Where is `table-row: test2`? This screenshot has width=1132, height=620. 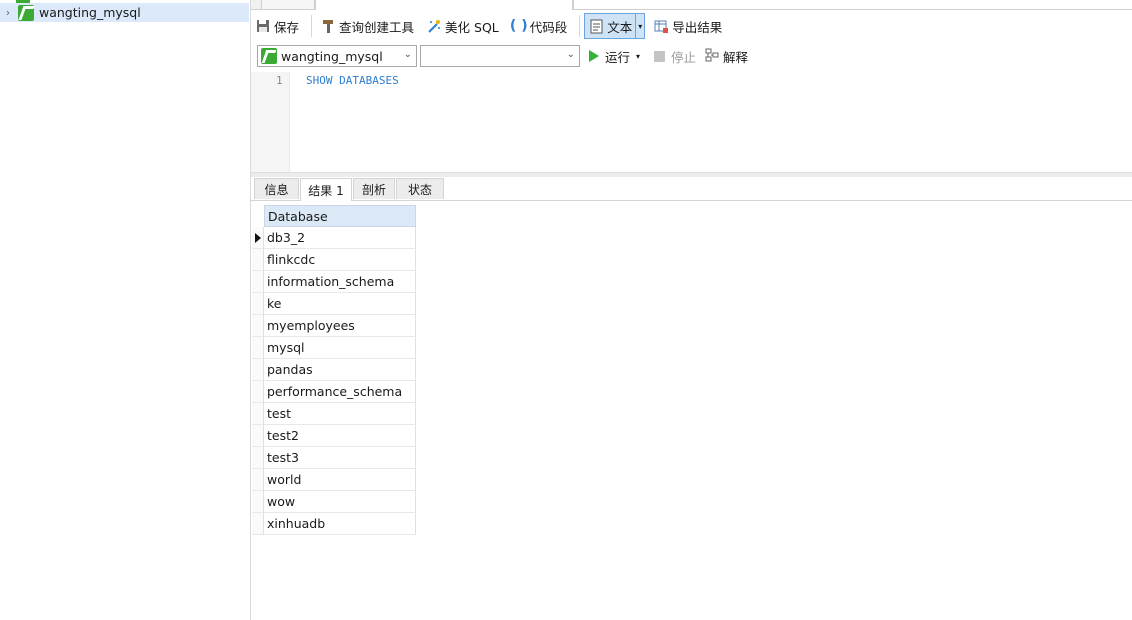
table-row: test2 is located at coordinates (333, 436).